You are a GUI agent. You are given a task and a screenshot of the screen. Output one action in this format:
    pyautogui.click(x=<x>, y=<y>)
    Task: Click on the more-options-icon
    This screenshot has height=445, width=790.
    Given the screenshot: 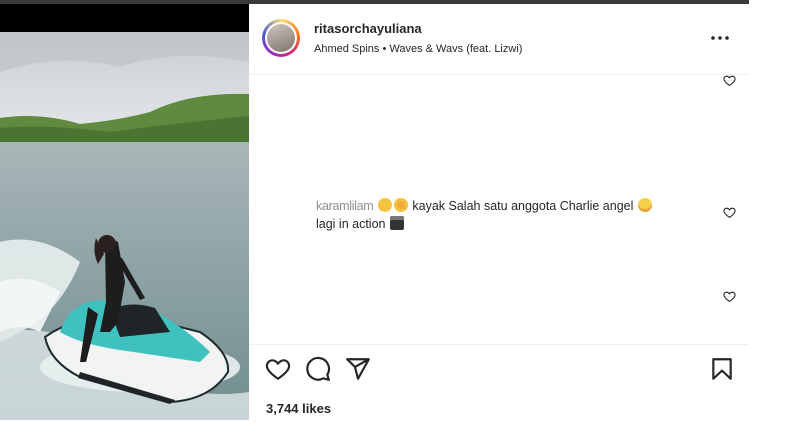 What is the action you would take?
    pyautogui.click(x=720, y=38)
    